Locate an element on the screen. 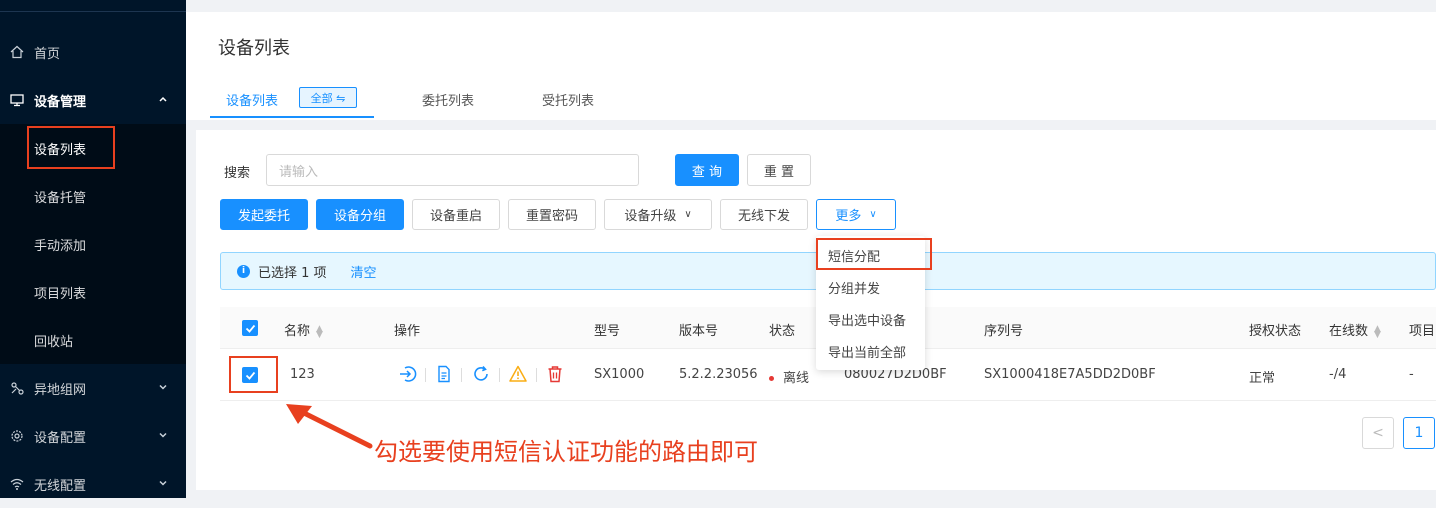 This screenshot has height=508, width=1436. gear-icon is located at coordinates (17, 436).